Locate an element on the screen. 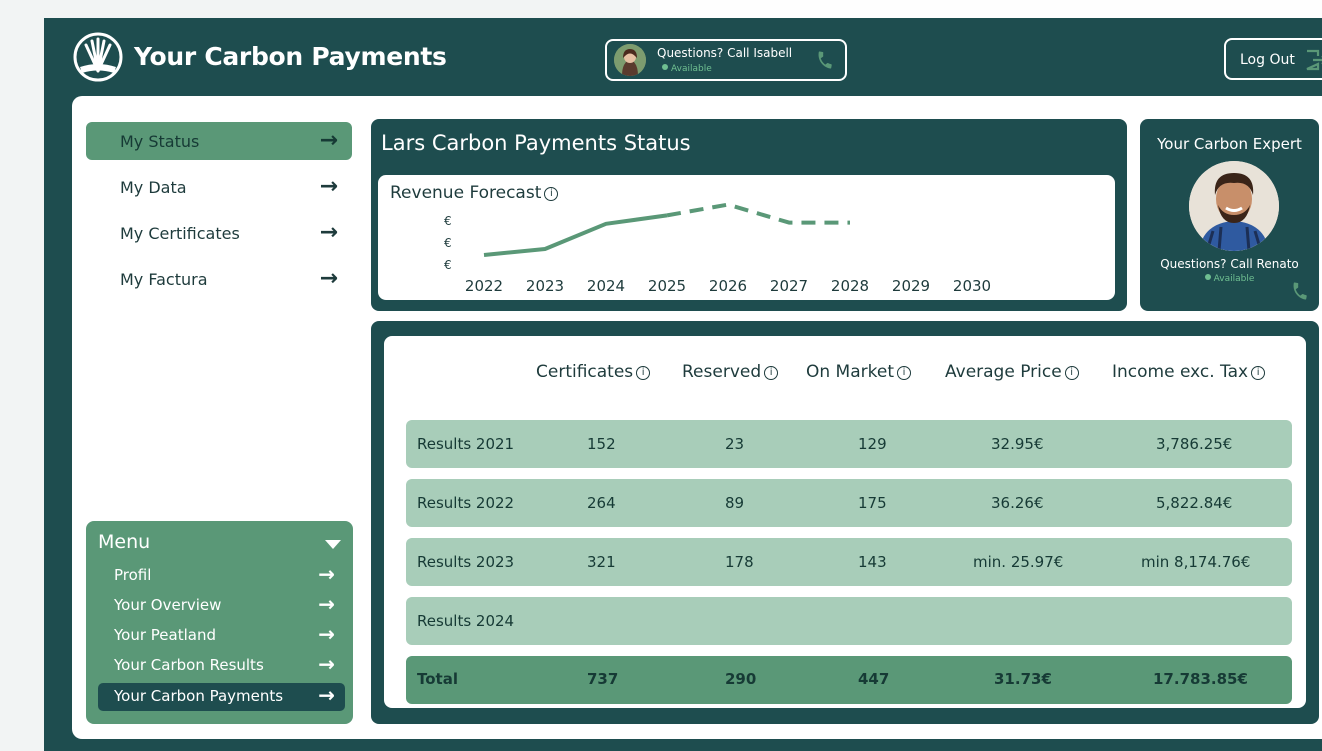 The height and width of the screenshot is (751, 1322). sidebar-item-my-status: My Status → is located at coordinates (219, 141).